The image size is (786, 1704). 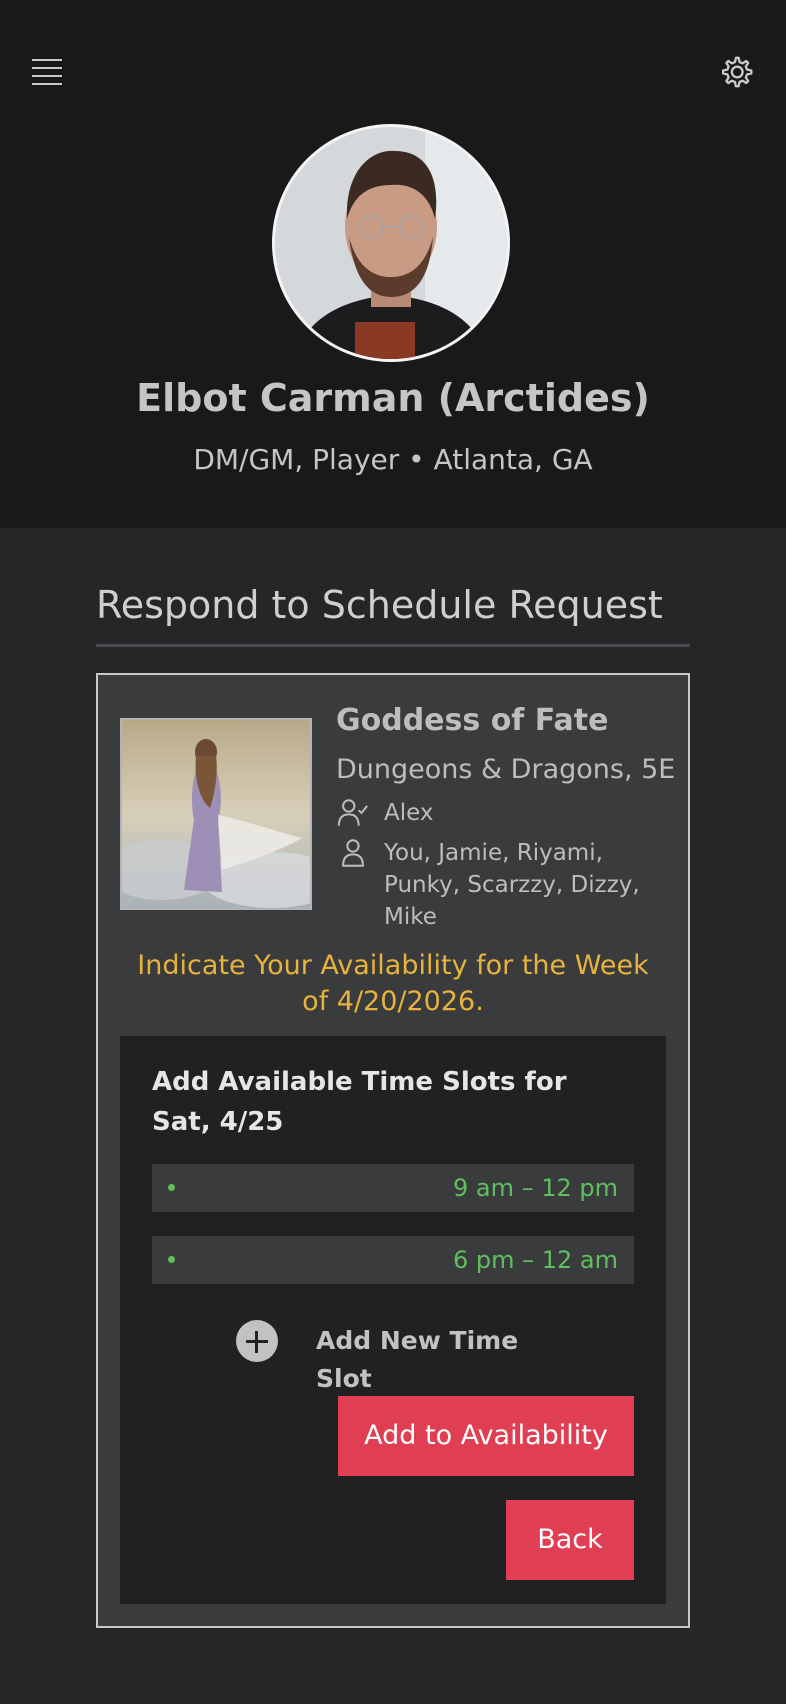 I want to click on time-slot-label: 9 am – 12 pm, so click(x=535, y=1188).